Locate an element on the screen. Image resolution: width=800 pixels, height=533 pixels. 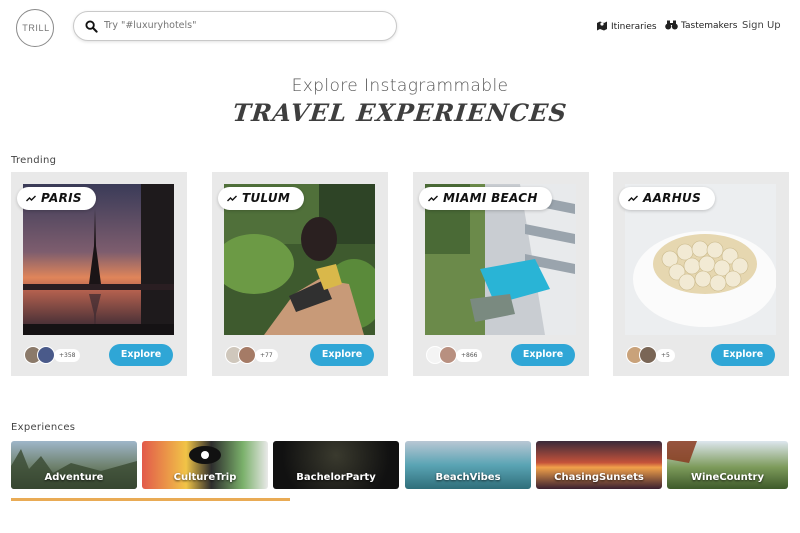
city-pill-tulum: TULUM is located at coordinates (261, 198).